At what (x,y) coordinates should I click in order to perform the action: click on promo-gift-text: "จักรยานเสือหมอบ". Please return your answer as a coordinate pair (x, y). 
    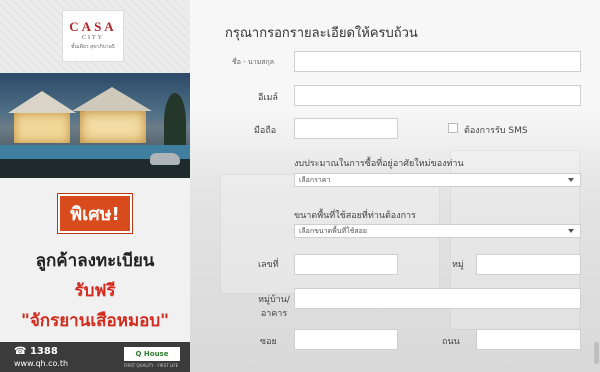
    Looking at the image, I should click on (95, 321).